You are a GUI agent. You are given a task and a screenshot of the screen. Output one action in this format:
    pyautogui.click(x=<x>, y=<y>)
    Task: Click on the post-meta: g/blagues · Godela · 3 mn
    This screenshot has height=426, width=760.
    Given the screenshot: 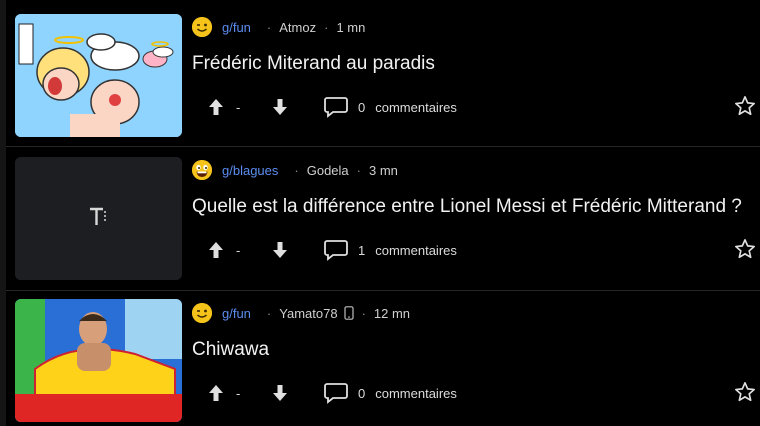 What is the action you would take?
    pyautogui.click(x=295, y=170)
    